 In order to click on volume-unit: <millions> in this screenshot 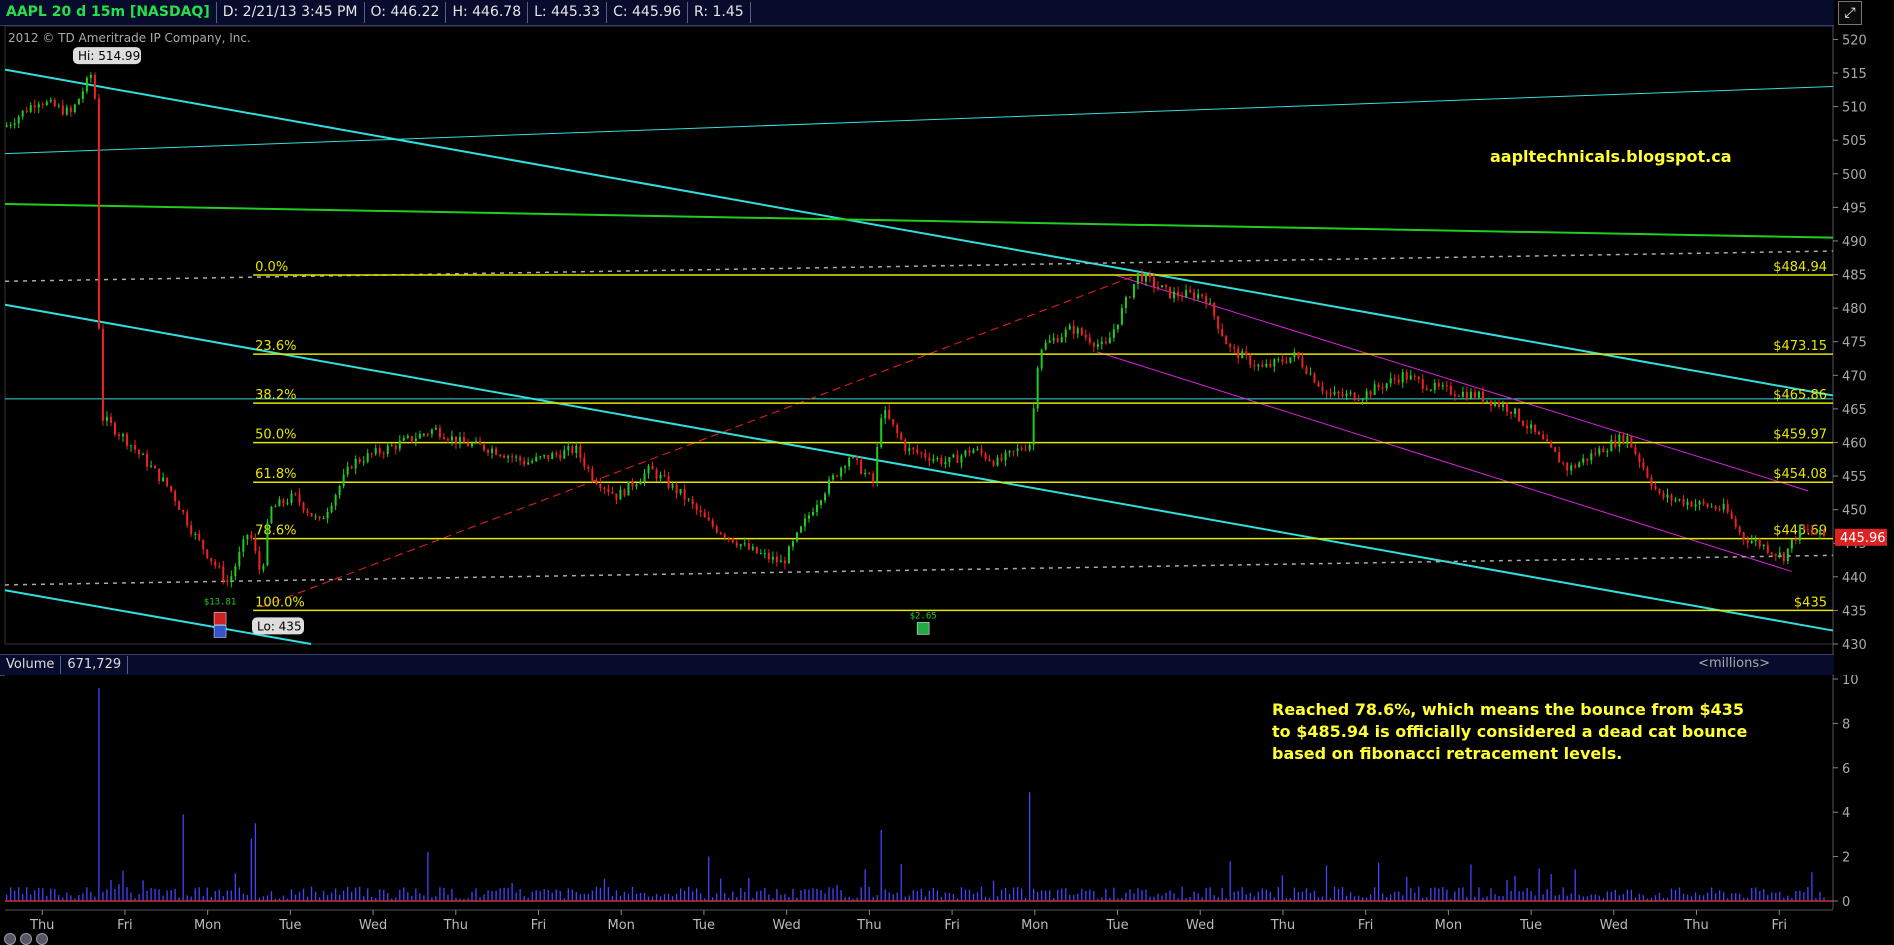, I will do `click(1734, 663)`.